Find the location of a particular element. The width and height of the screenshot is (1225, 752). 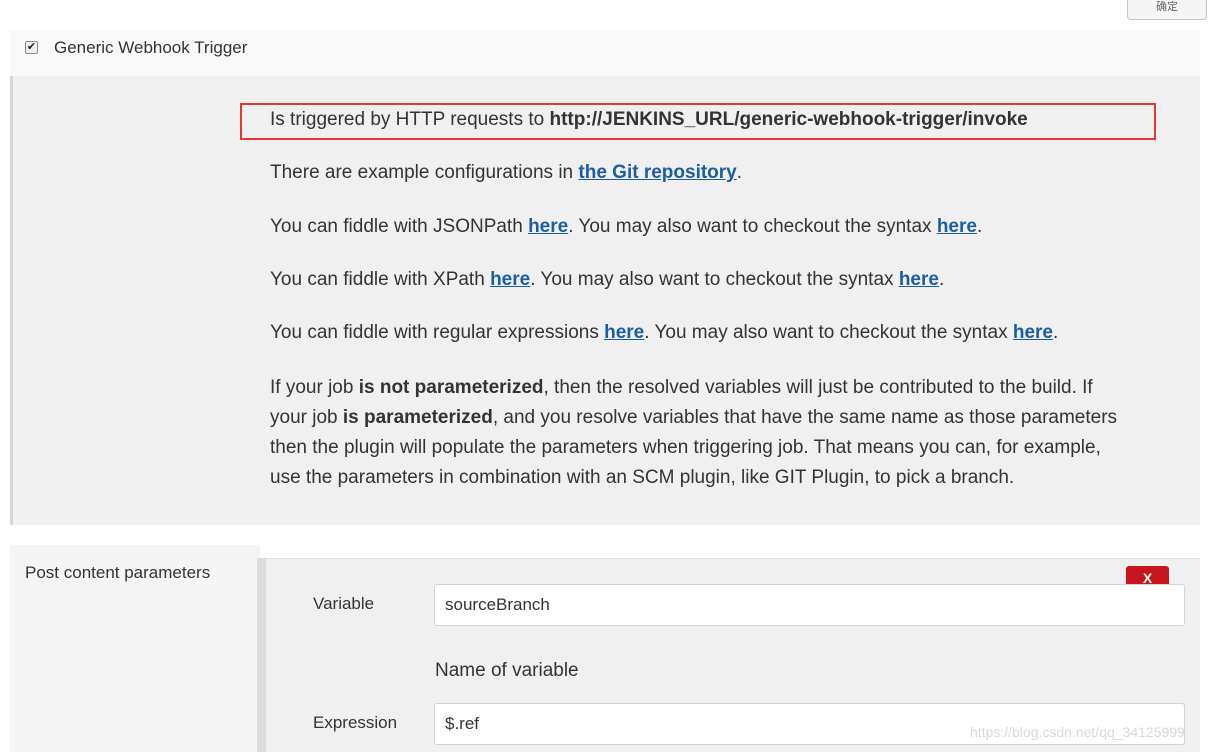

variable-help-text: Name of variable is located at coordinates (507, 670).